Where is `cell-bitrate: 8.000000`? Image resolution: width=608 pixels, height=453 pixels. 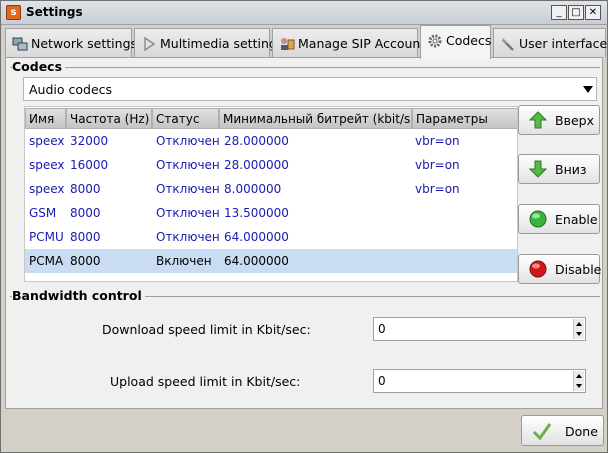 cell-bitrate: 8.000000 is located at coordinates (253, 189).